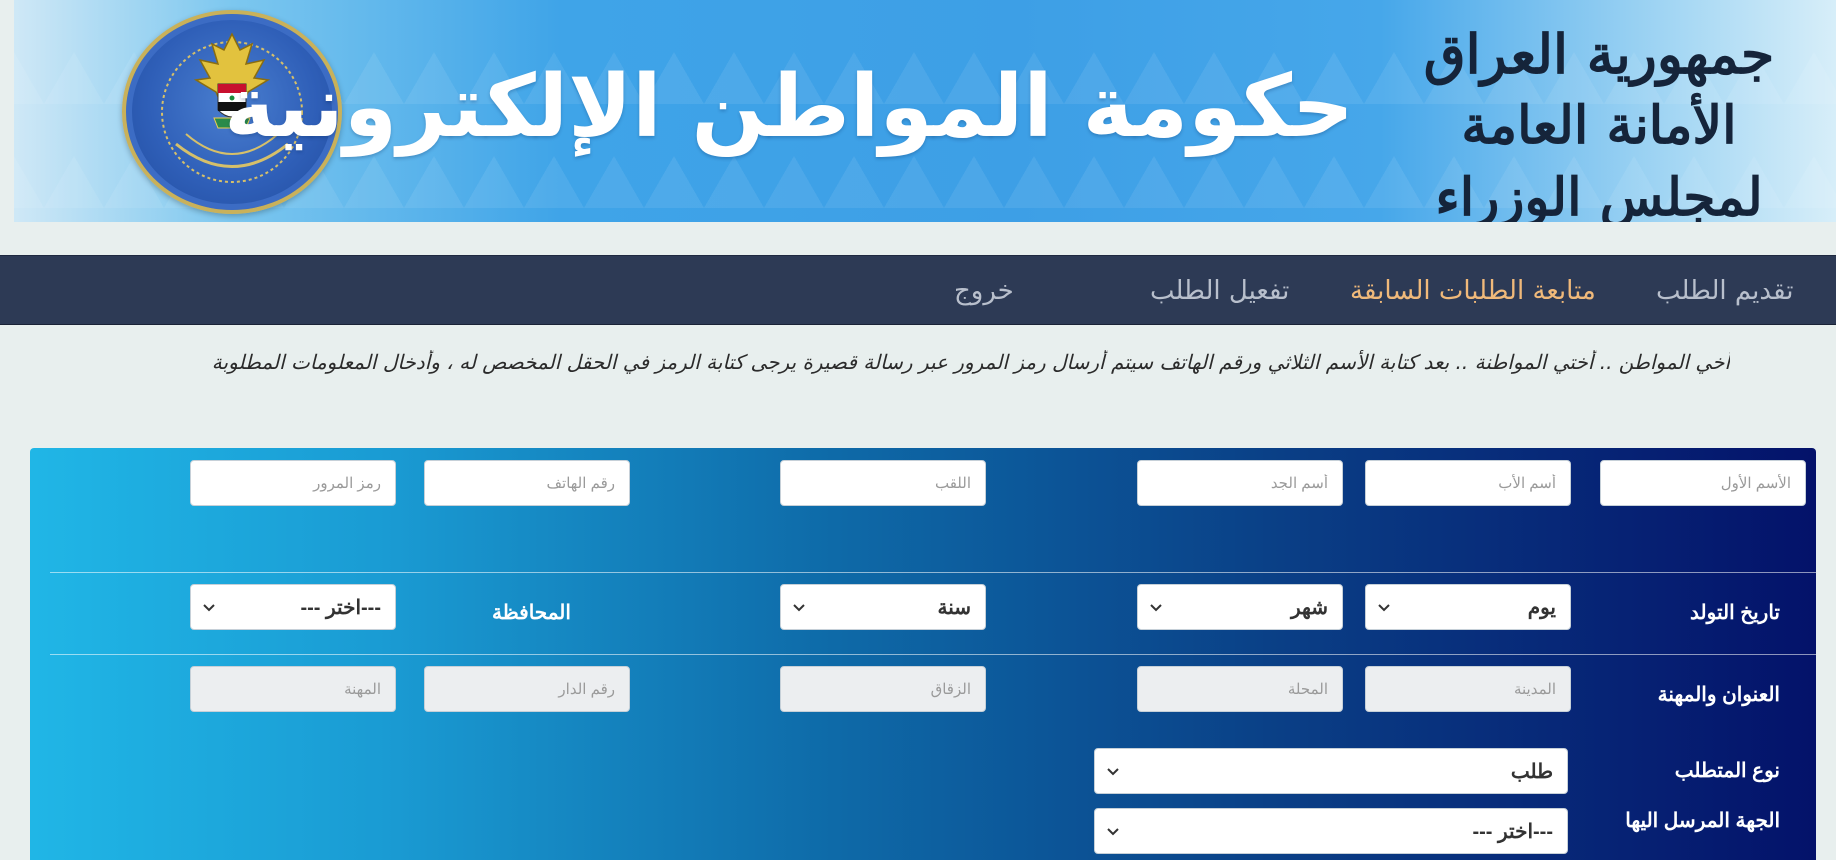 The image size is (1836, 860). I want to click on birth-date-label: تاريخ التولد, so click(1735, 613).